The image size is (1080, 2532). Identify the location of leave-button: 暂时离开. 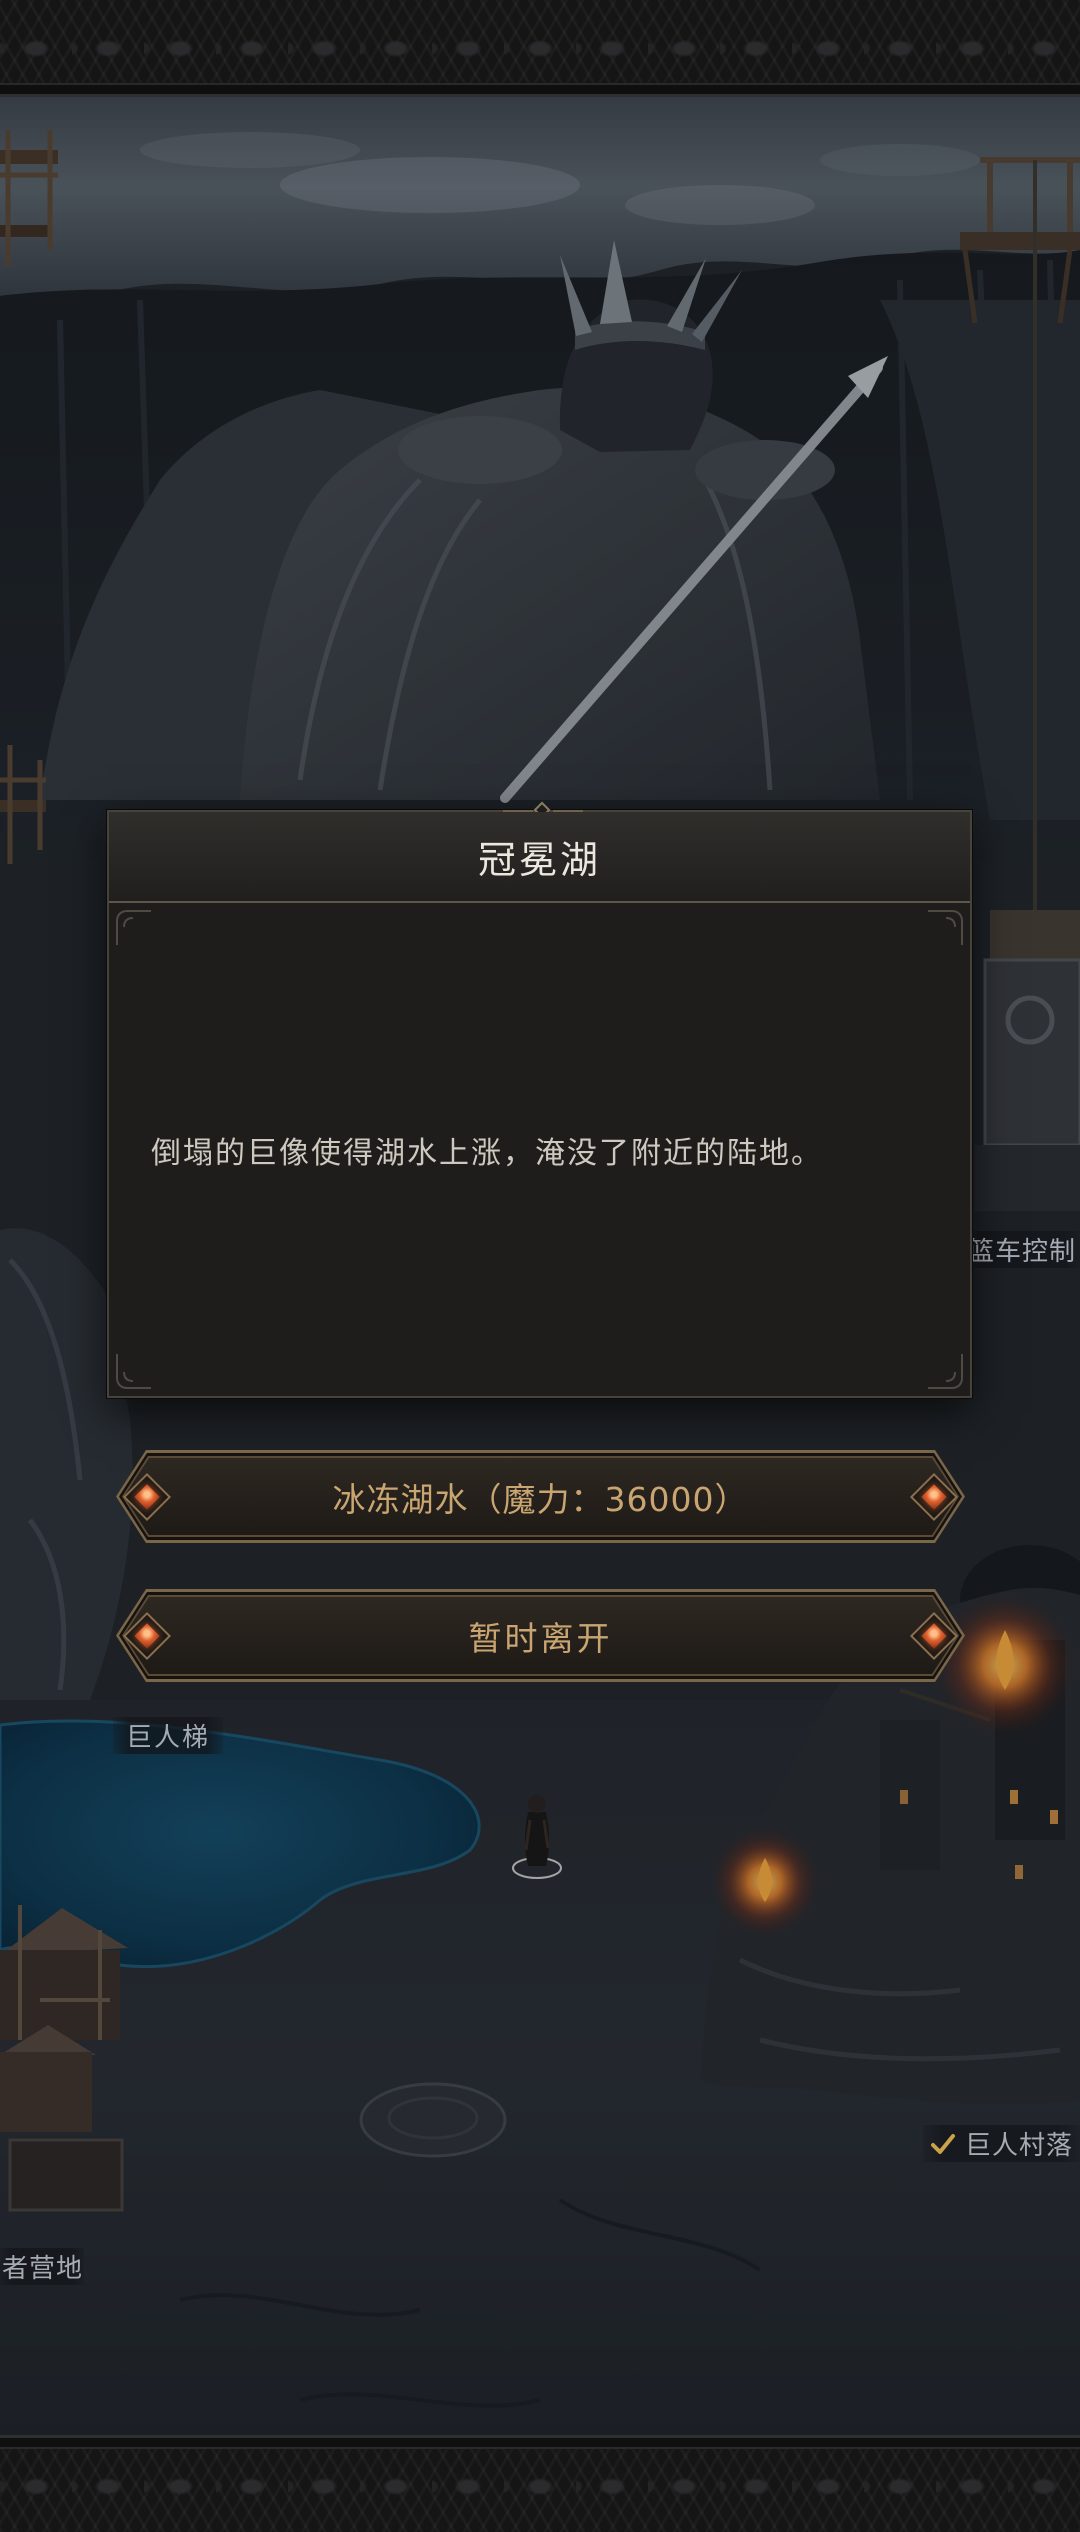
(540, 1635).